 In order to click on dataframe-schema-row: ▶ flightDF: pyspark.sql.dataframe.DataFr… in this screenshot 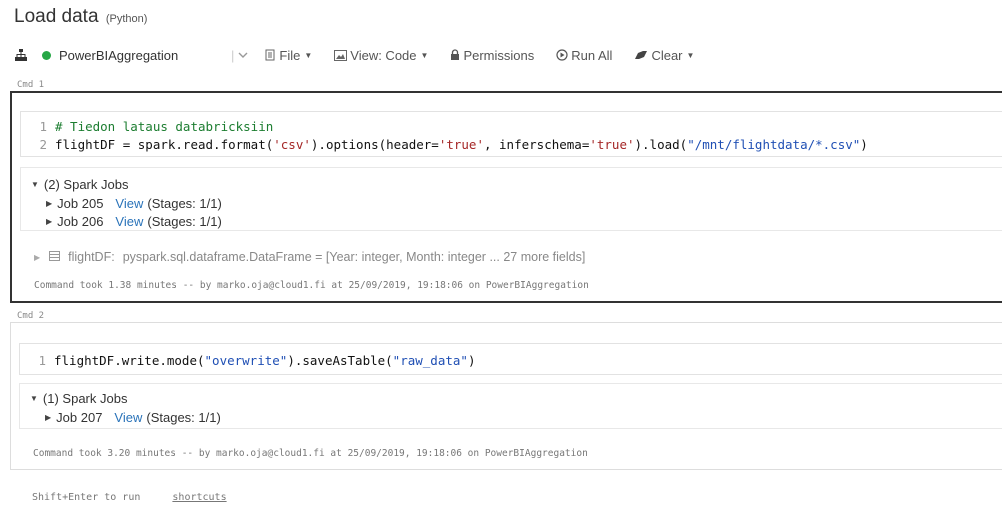, I will do `click(309, 257)`.